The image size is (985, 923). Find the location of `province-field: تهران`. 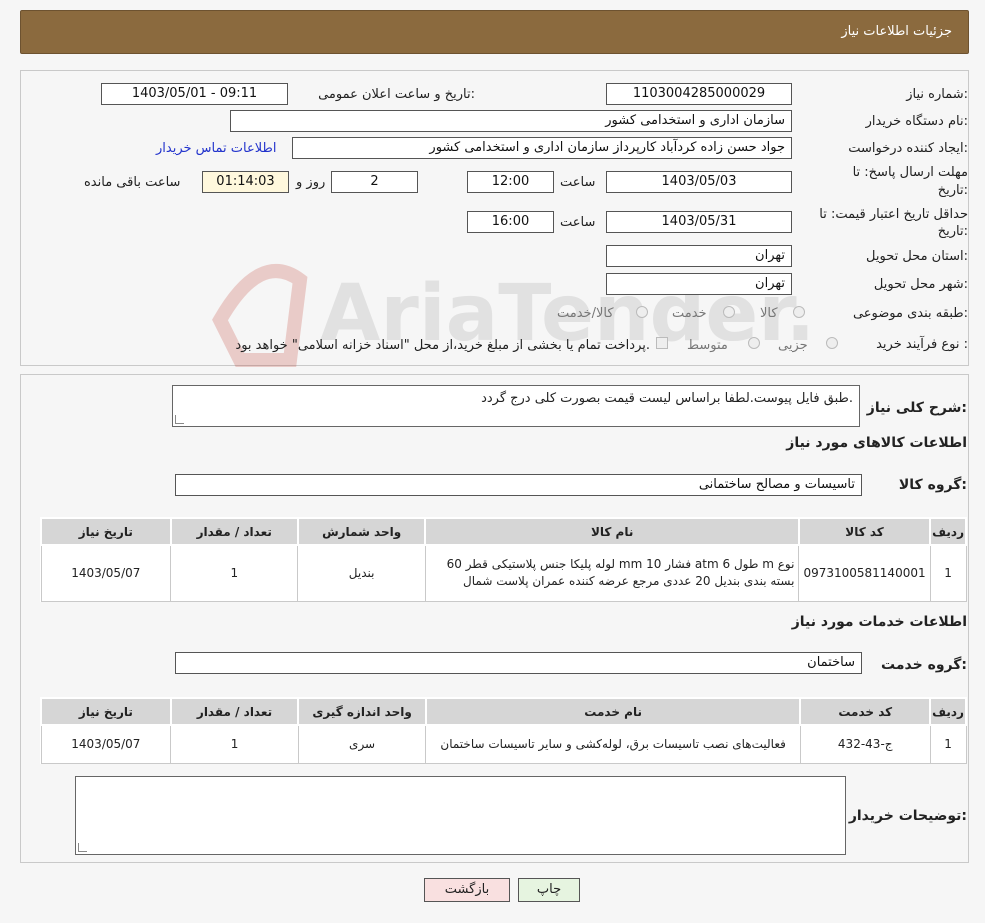

province-field: تهران is located at coordinates (699, 256).